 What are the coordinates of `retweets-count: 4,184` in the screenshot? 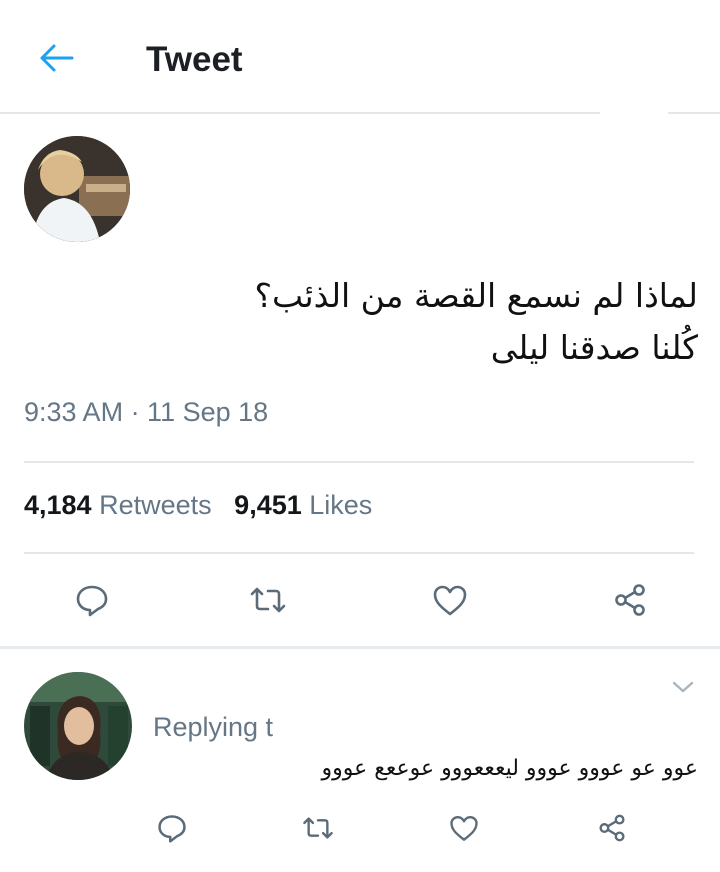 It's located at (58, 505).